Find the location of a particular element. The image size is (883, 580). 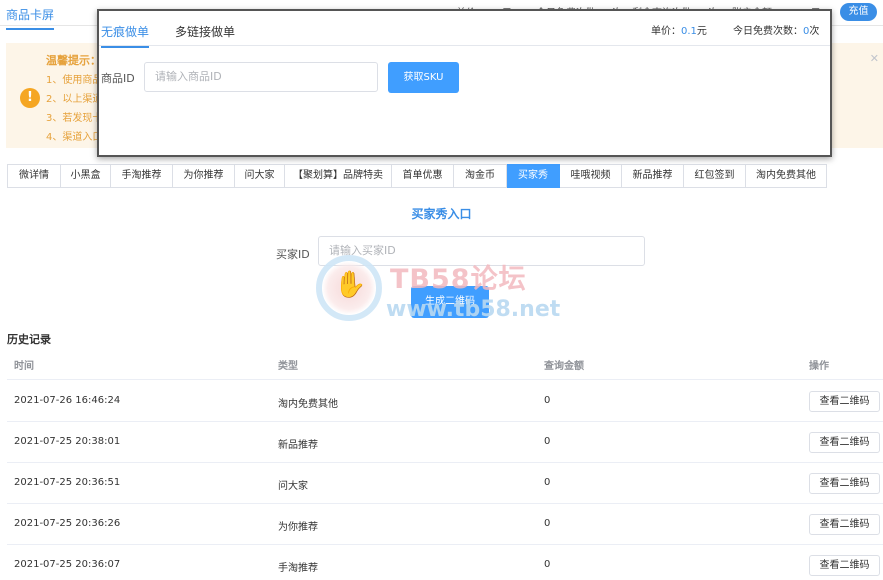

price-value: 0.1 is located at coordinates (689, 31).